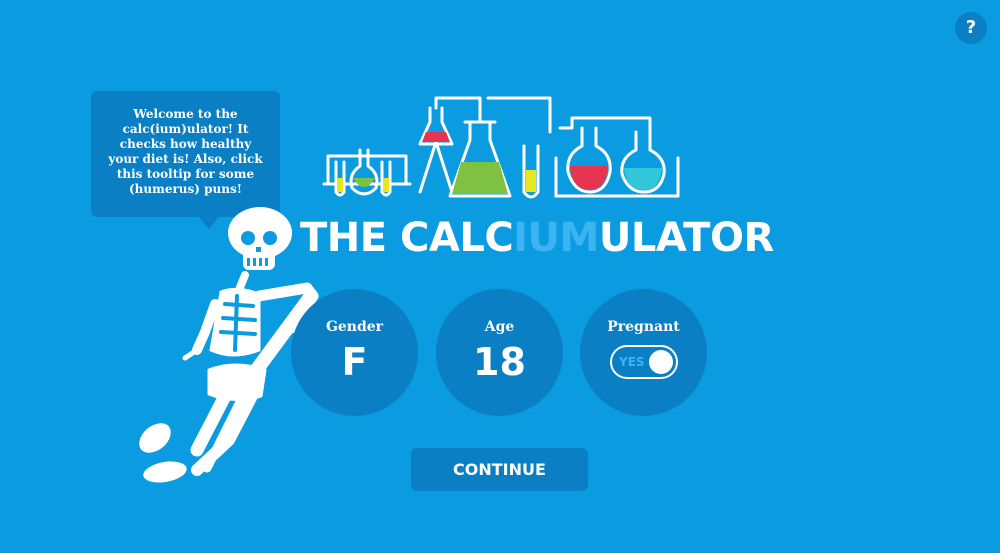 This screenshot has width=1000, height=553. What do you see at coordinates (354, 327) in the screenshot?
I see `gender-label: Gender` at bounding box center [354, 327].